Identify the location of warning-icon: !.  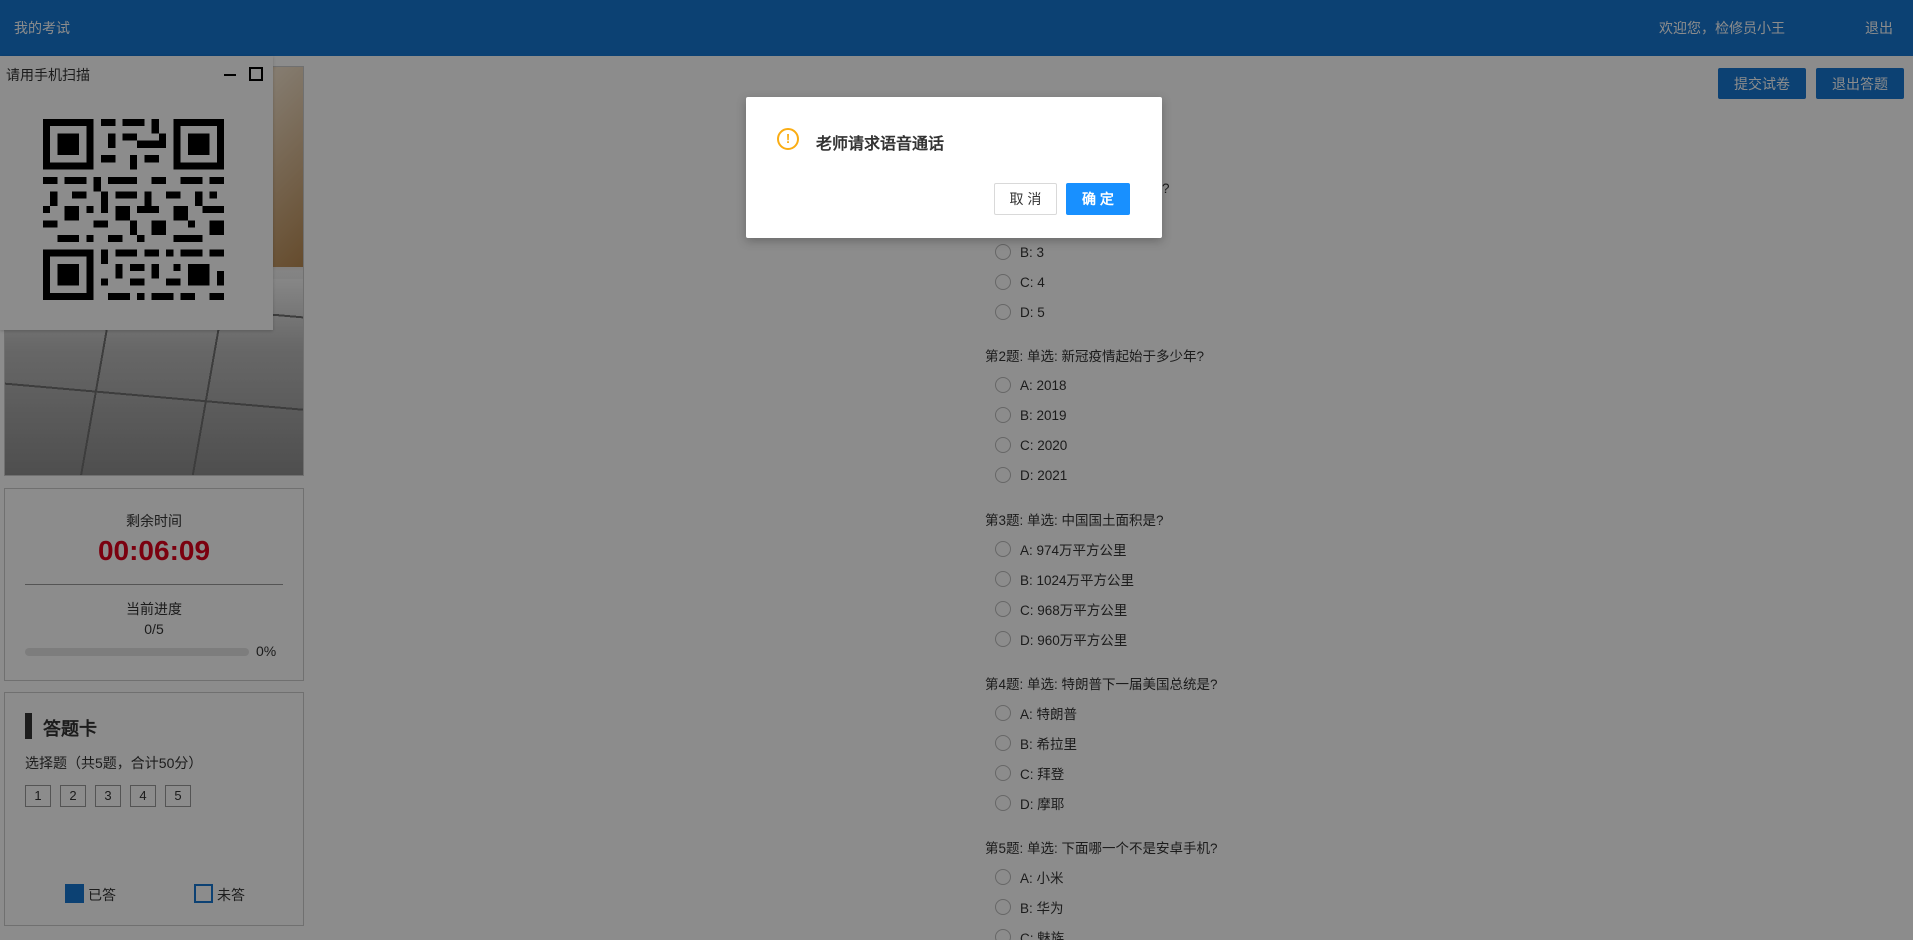
(788, 139).